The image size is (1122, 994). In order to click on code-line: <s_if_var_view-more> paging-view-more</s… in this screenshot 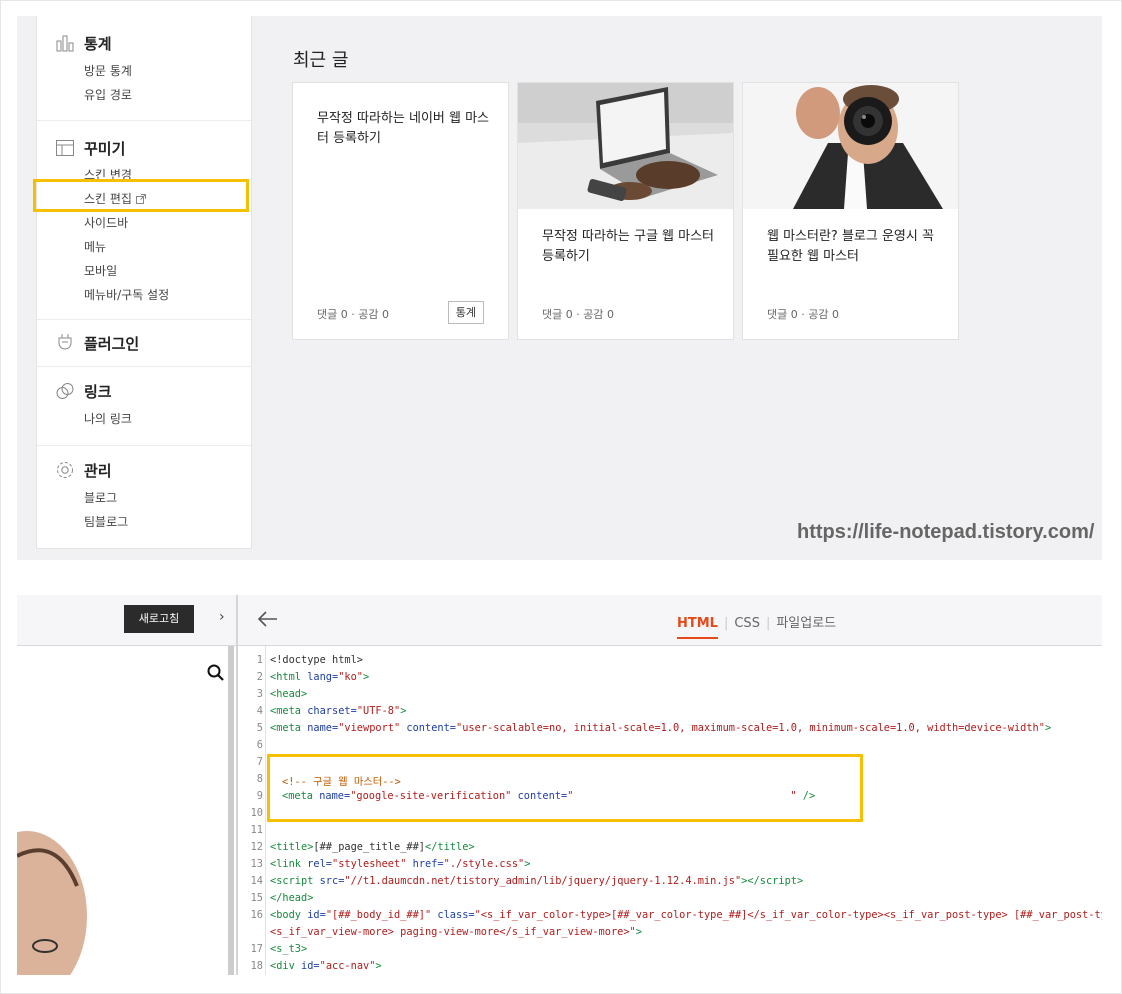, I will do `click(456, 932)`.